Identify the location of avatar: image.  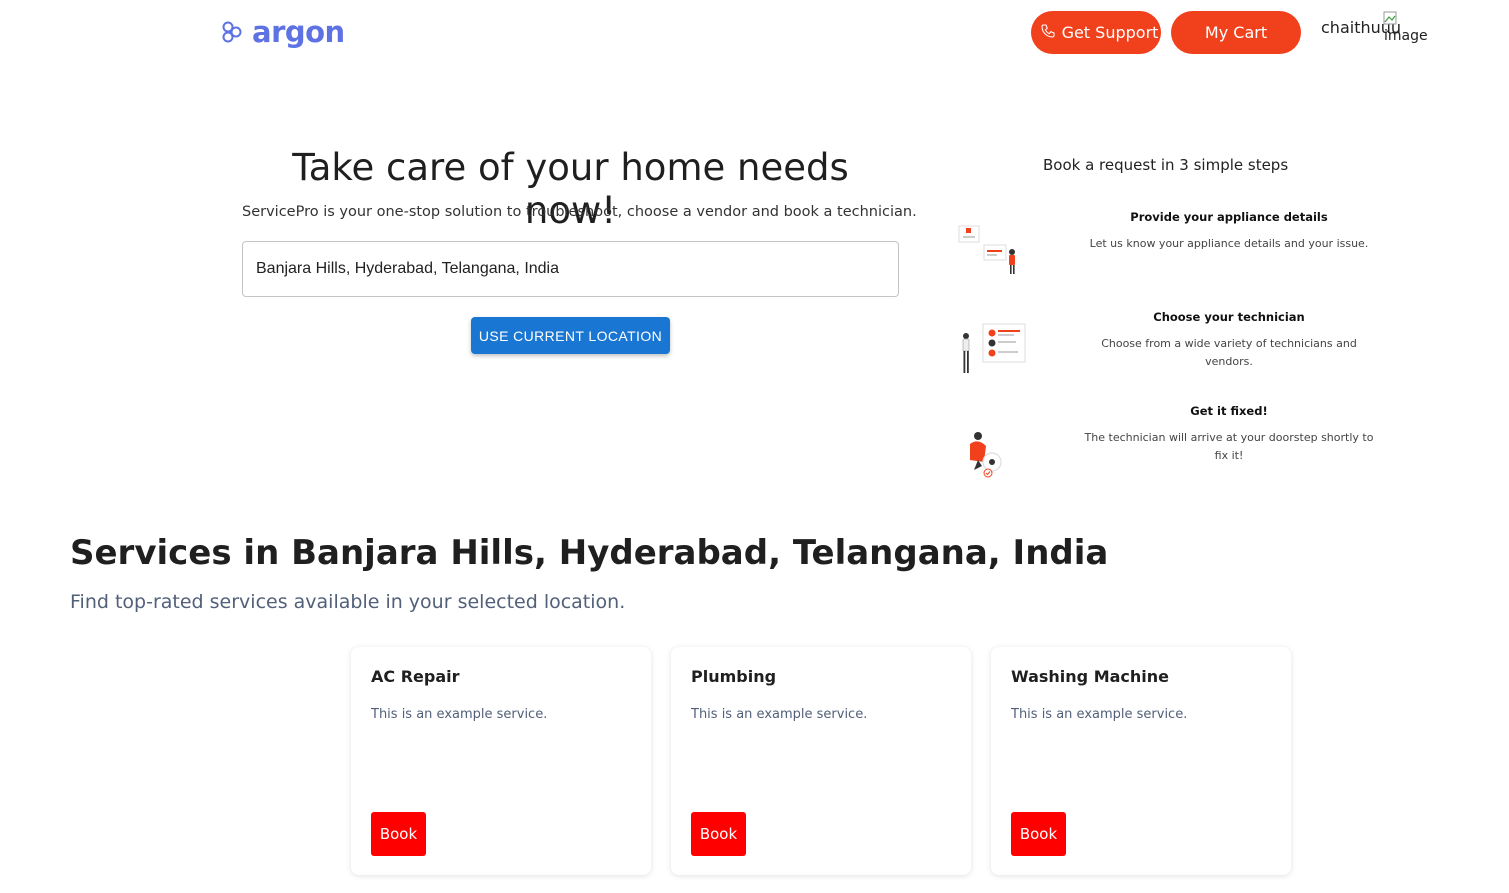
(1405, 28).